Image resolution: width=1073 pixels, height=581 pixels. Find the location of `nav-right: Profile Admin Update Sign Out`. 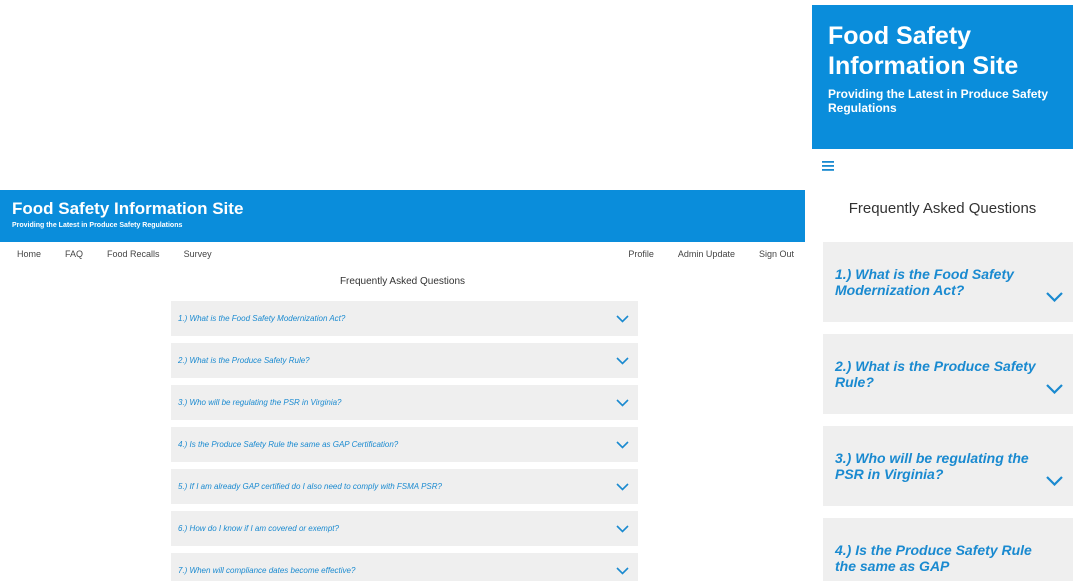

nav-right: Profile Admin Update Sign Out is located at coordinates (699, 254).